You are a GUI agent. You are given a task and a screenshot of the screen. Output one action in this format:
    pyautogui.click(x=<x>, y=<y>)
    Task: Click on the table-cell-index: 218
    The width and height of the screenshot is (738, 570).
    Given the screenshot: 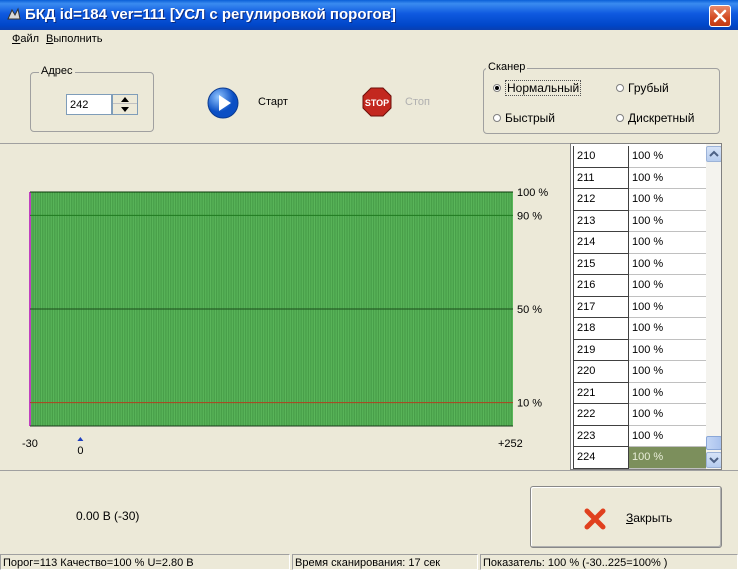 What is the action you would take?
    pyautogui.click(x=601, y=329)
    